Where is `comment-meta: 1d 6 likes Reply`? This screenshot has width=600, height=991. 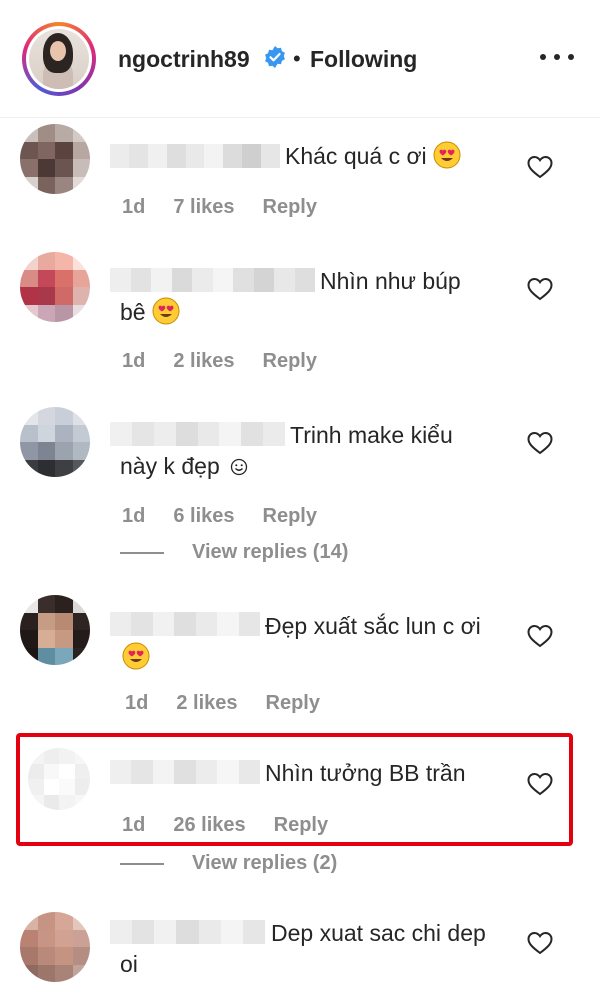
comment-meta: 1d 6 likes Reply is located at coordinates (233, 516).